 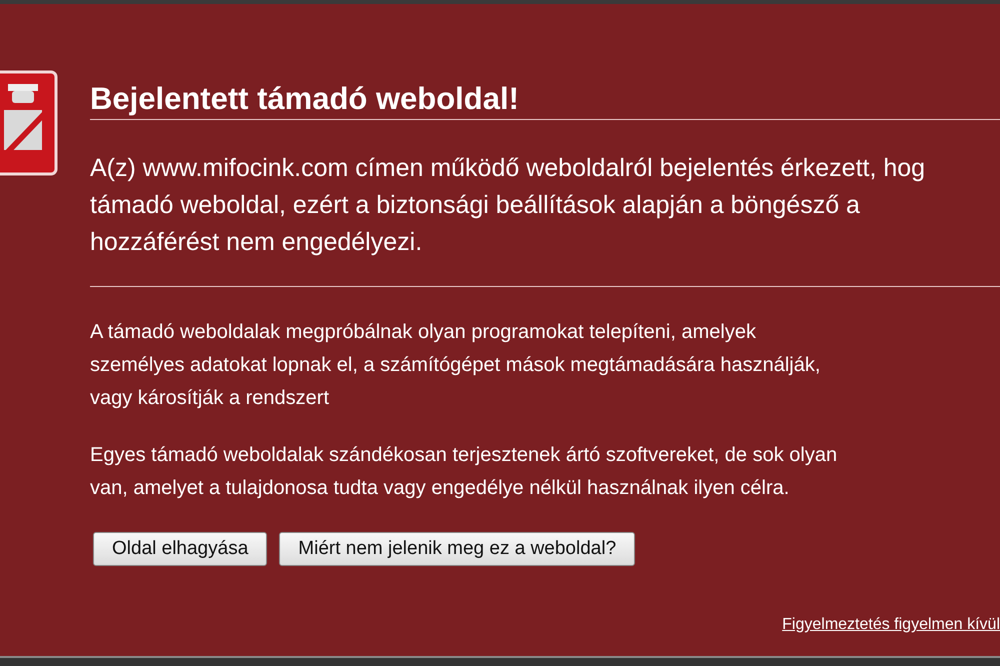 I want to click on warning-title: Bejelentett támadó weboldal!, so click(x=305, y=99).